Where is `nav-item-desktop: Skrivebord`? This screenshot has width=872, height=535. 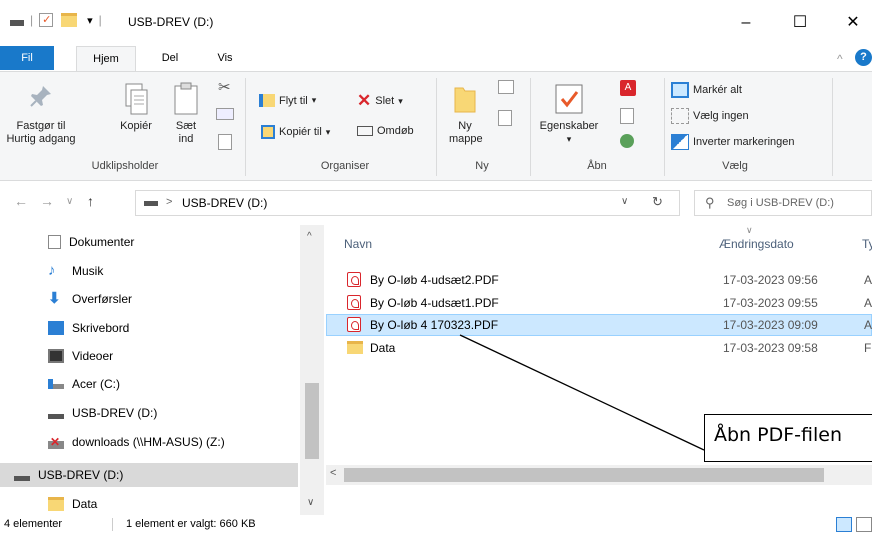 nav-item-desktop: Skrivebord is located at coordinates (88, 328).